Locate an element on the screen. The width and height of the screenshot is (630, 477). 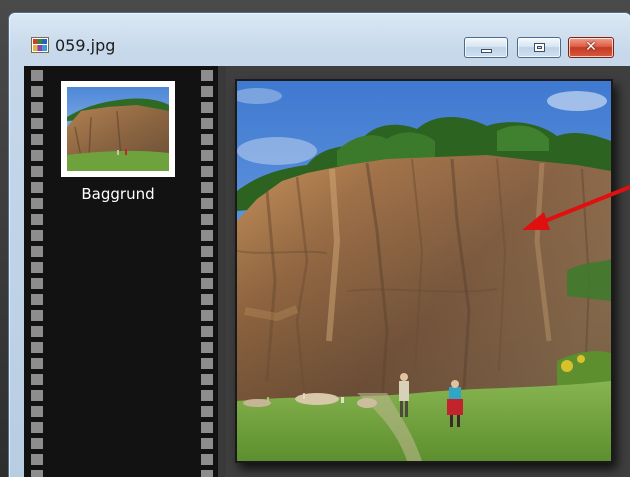
maximize-button is located at coordinates (539, 47).